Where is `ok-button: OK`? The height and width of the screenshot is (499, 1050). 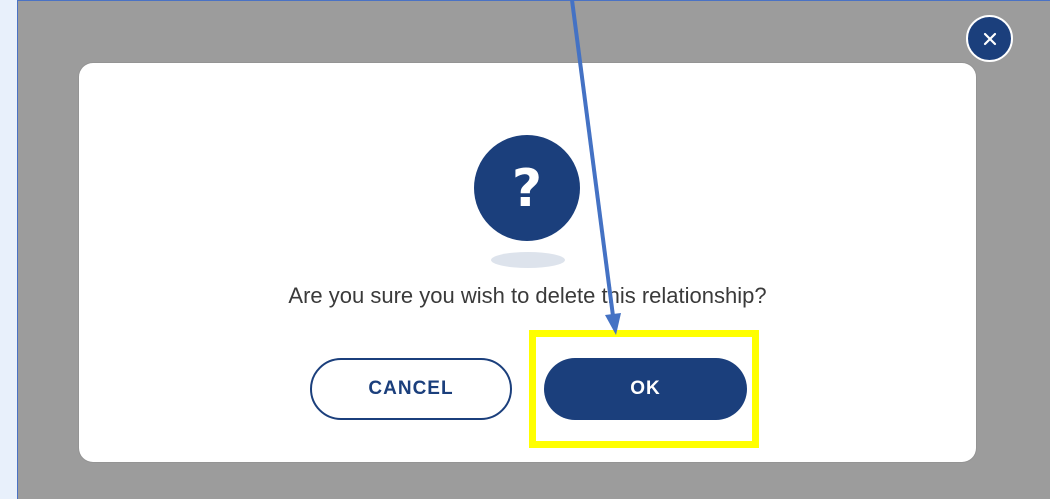 ok-button: OK is located at coordinates (645, 389).